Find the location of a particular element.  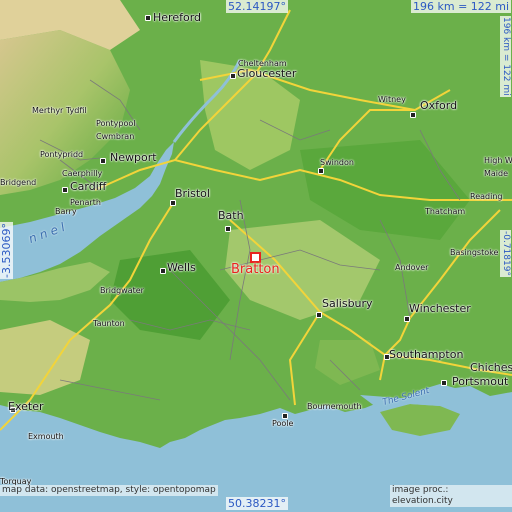

top-latitude: 52.14197° is located at coordinates (257, 6).